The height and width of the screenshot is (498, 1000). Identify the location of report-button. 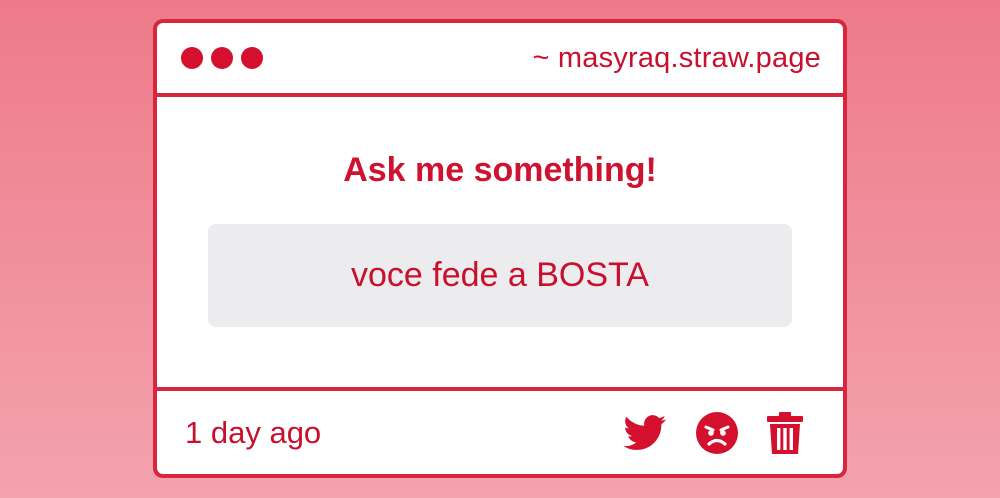
(717, 433).